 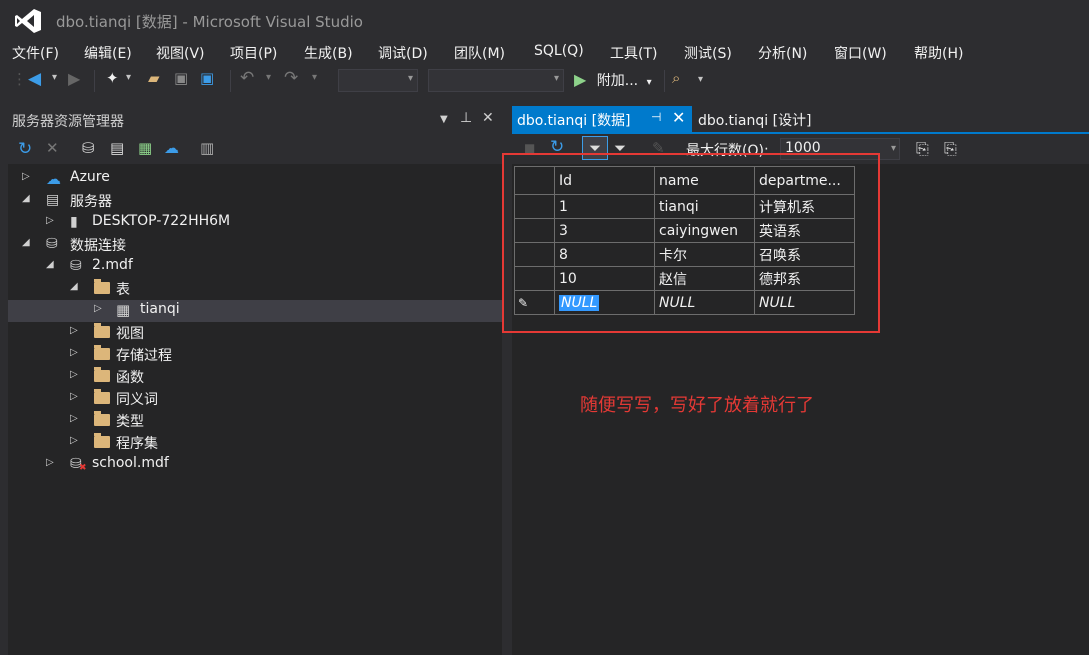 What do you see at coordinates (479, 53) in the screenshot?
I see `menu-team: 团队(M)` at bounding box center [479, 53].